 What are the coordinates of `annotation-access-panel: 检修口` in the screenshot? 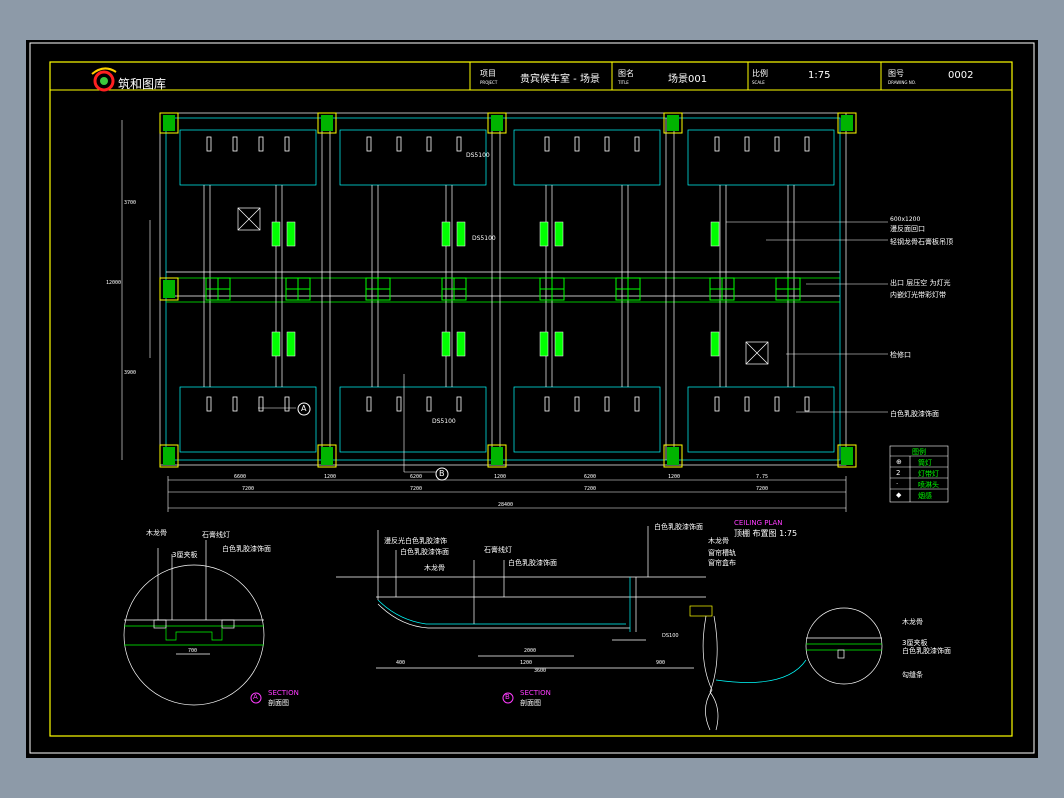 It's located at (900, 355).